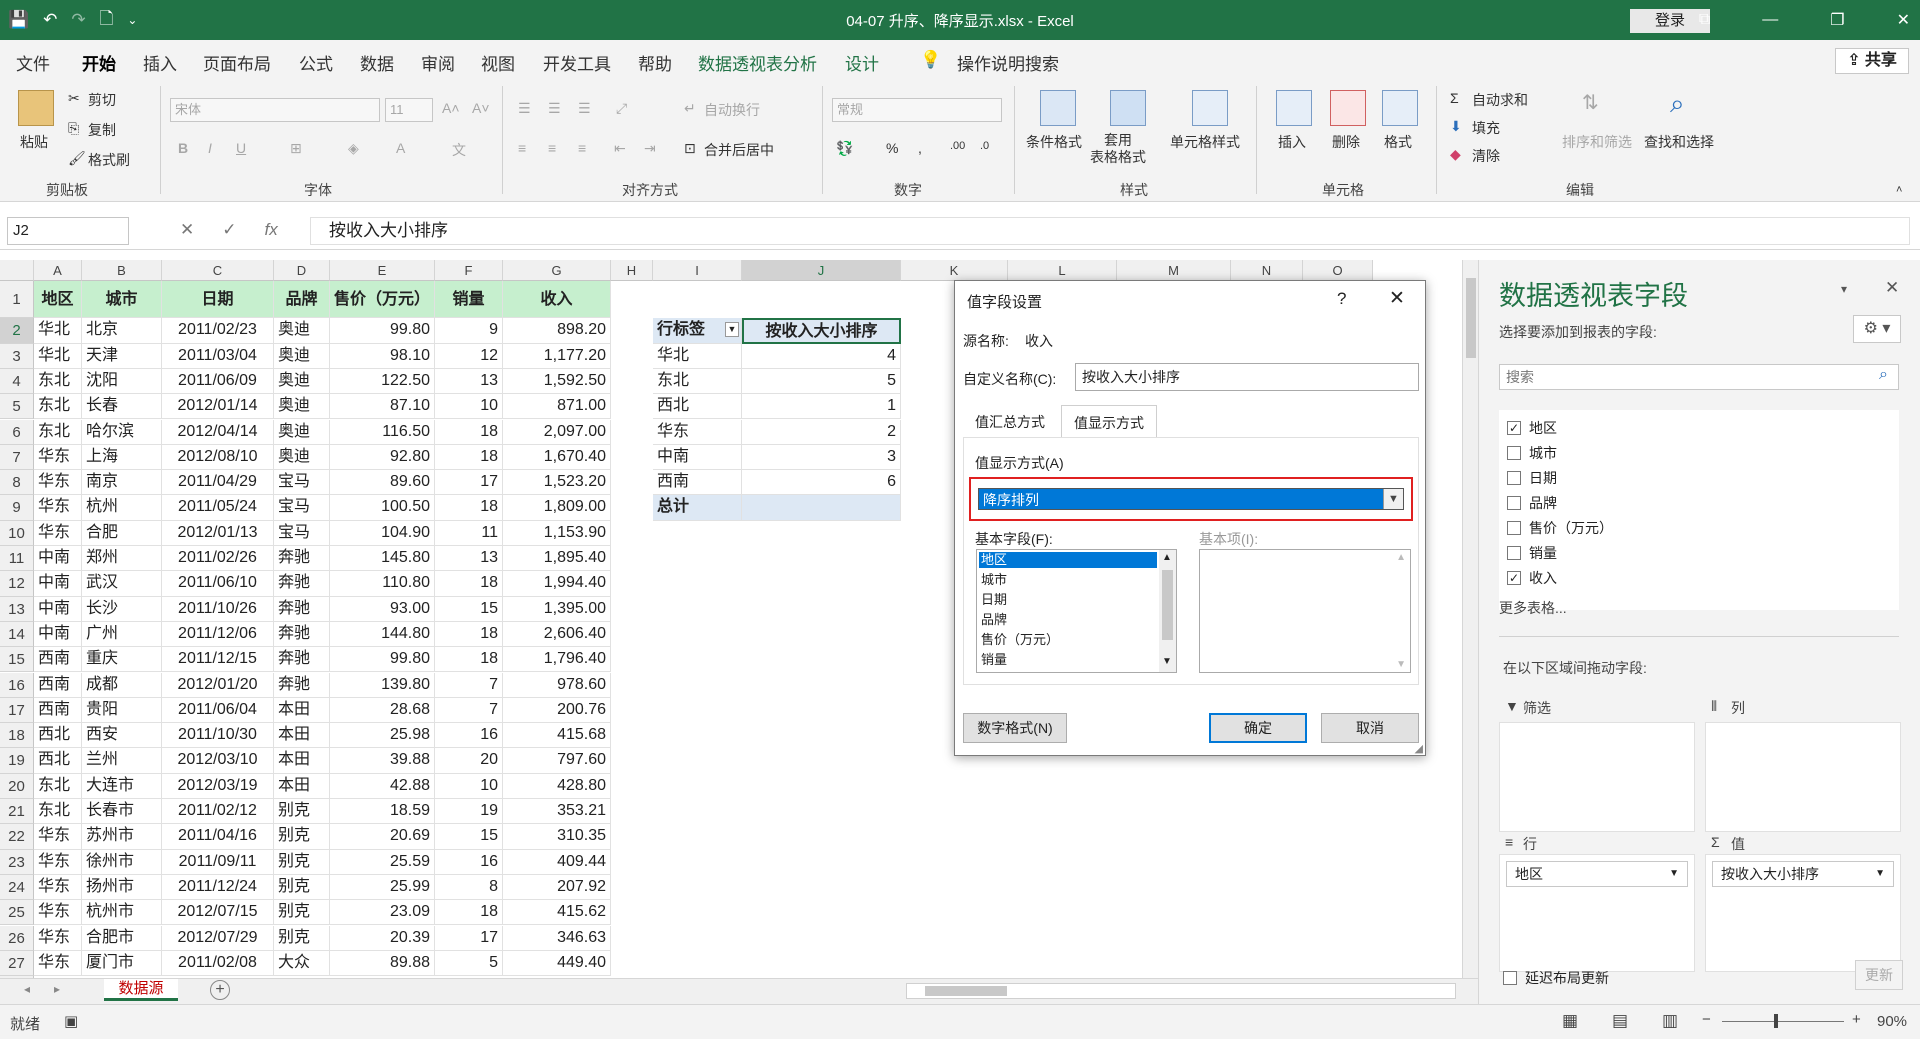 Image resolution: width=1920 pixels, height=1039 pixels. What do you see at coordinates (582, 148) in the screenshot?
I see `align-right-icon: ≡` at bounding box center [582, 148].